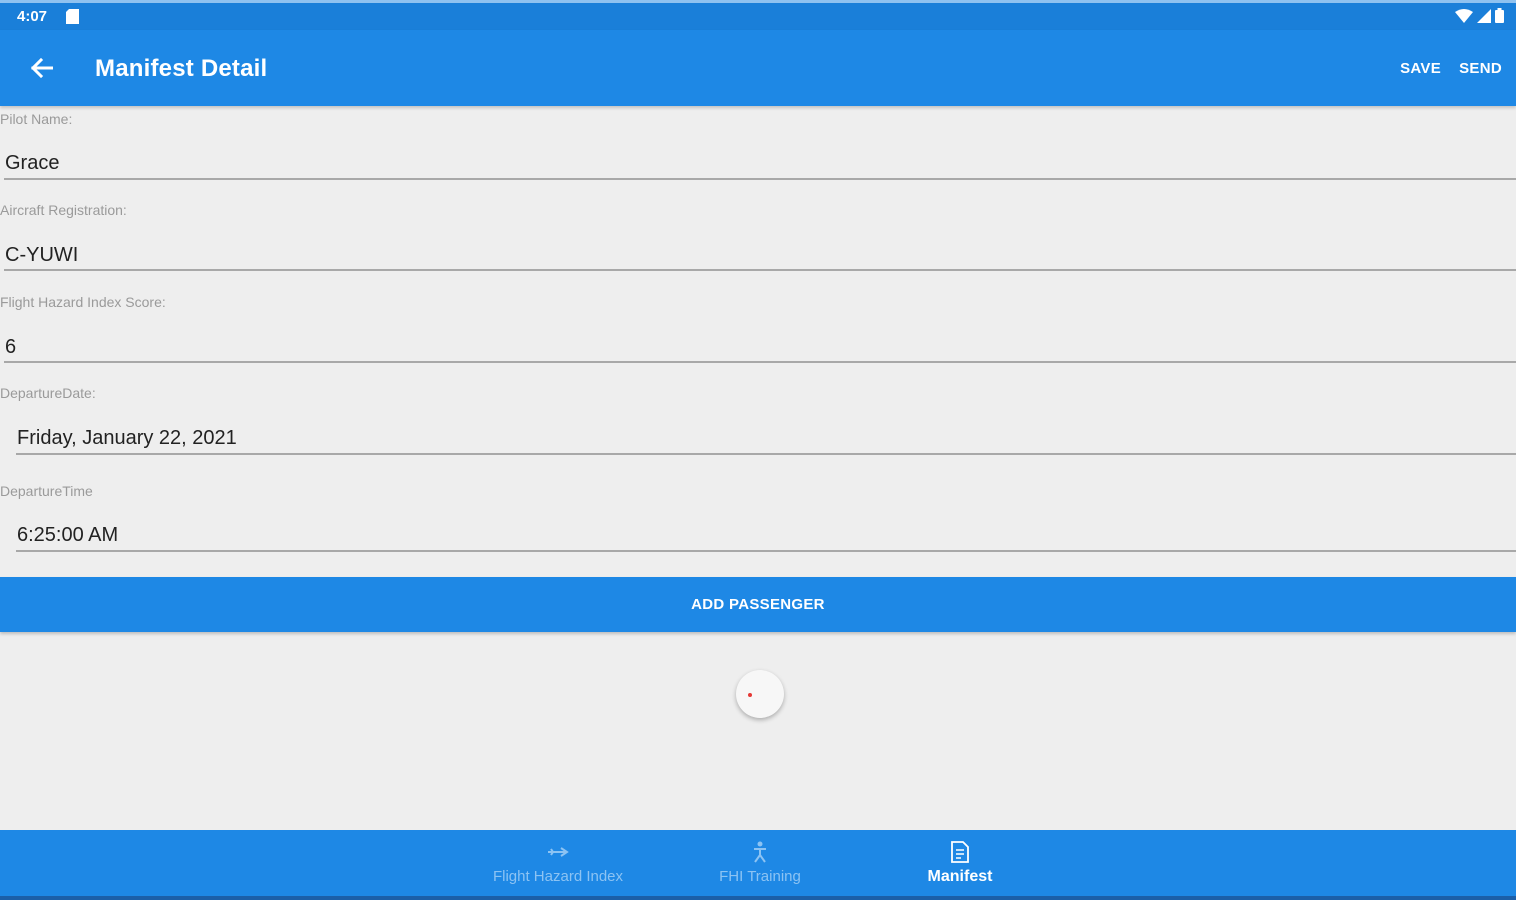  What do you see at coordinates (760, 179) in the screenshot?
I see `pilot-name-underline` at bounding box center [760, 179].